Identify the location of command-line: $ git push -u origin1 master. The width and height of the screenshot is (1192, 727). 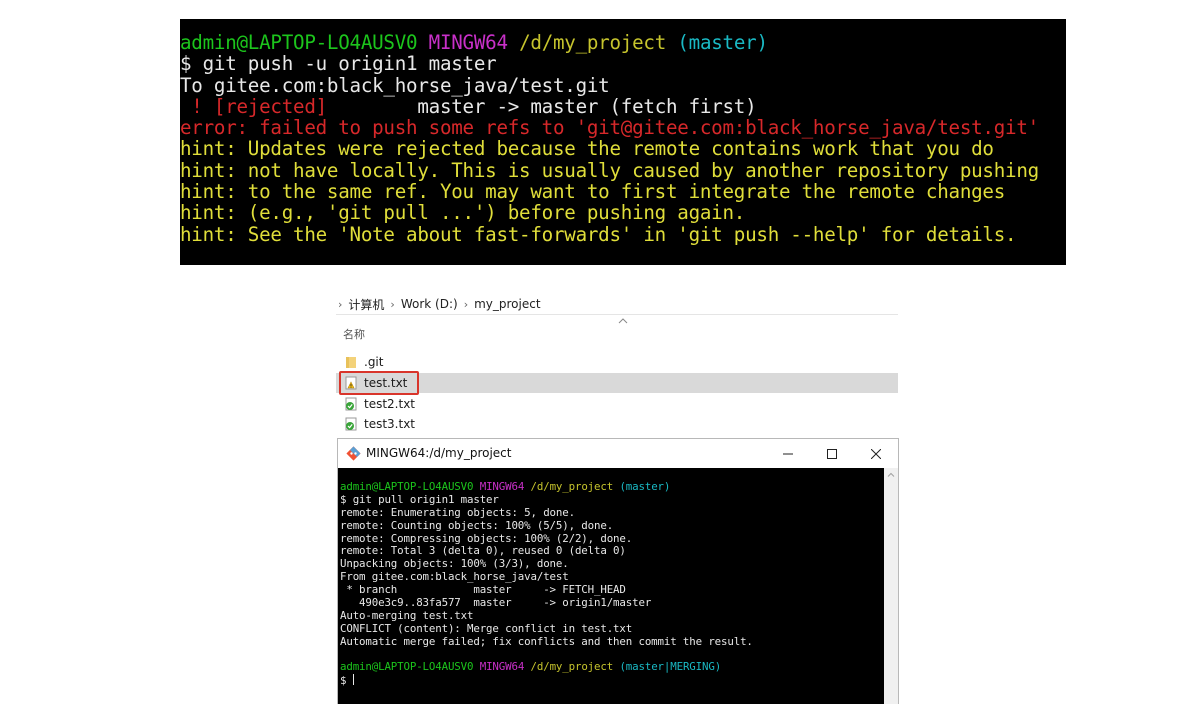
(338, 64).